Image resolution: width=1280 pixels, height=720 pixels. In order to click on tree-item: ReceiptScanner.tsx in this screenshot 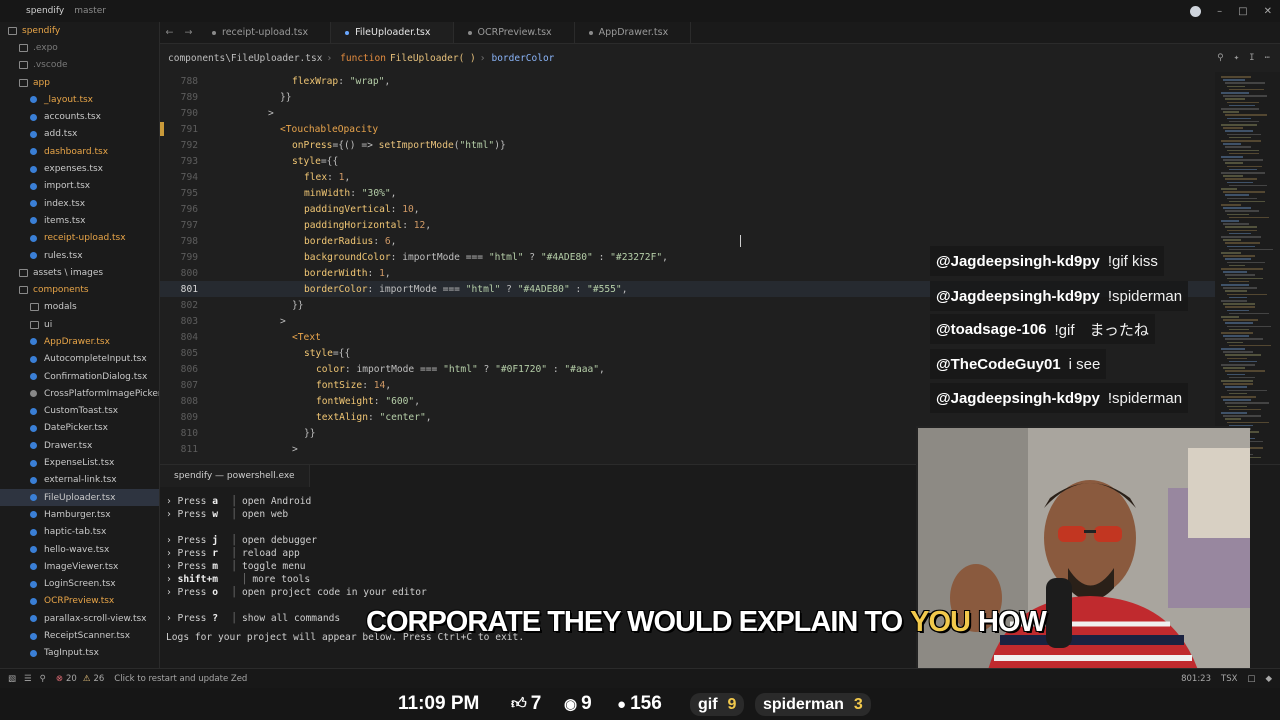, I will do `click(79, 635)`.